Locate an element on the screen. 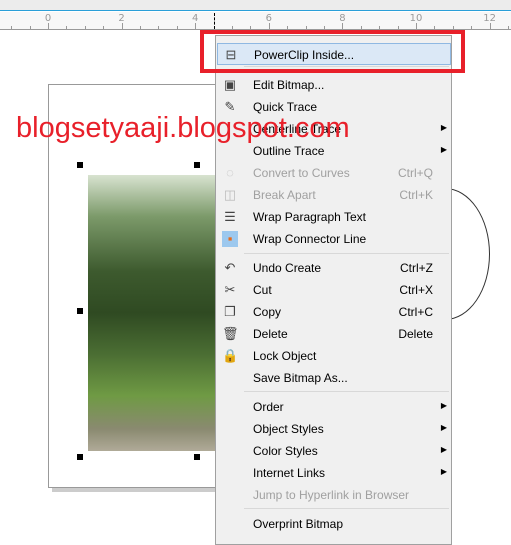 This screenshot has height=545, width=511. menu-item-delete: 🗑 Delete Delete is located at coordinates (334, 334).